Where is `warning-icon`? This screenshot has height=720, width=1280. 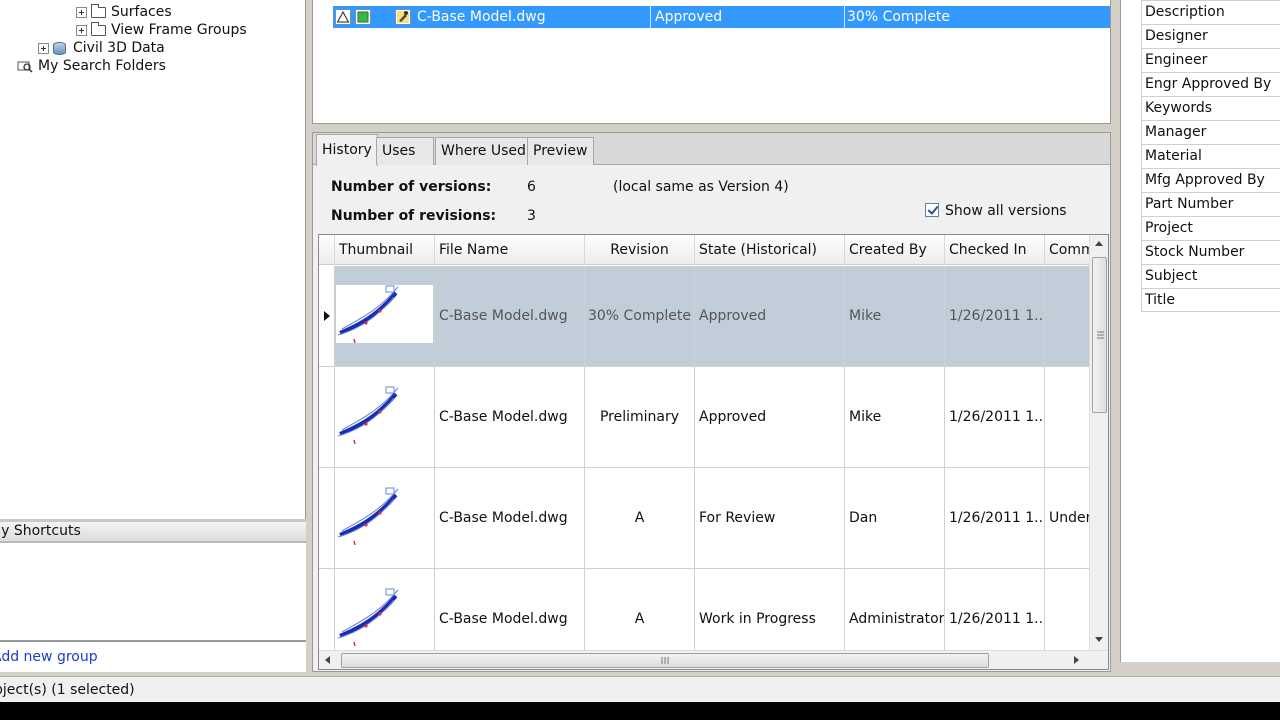 warning-icon is located at coordinates (343, 17).